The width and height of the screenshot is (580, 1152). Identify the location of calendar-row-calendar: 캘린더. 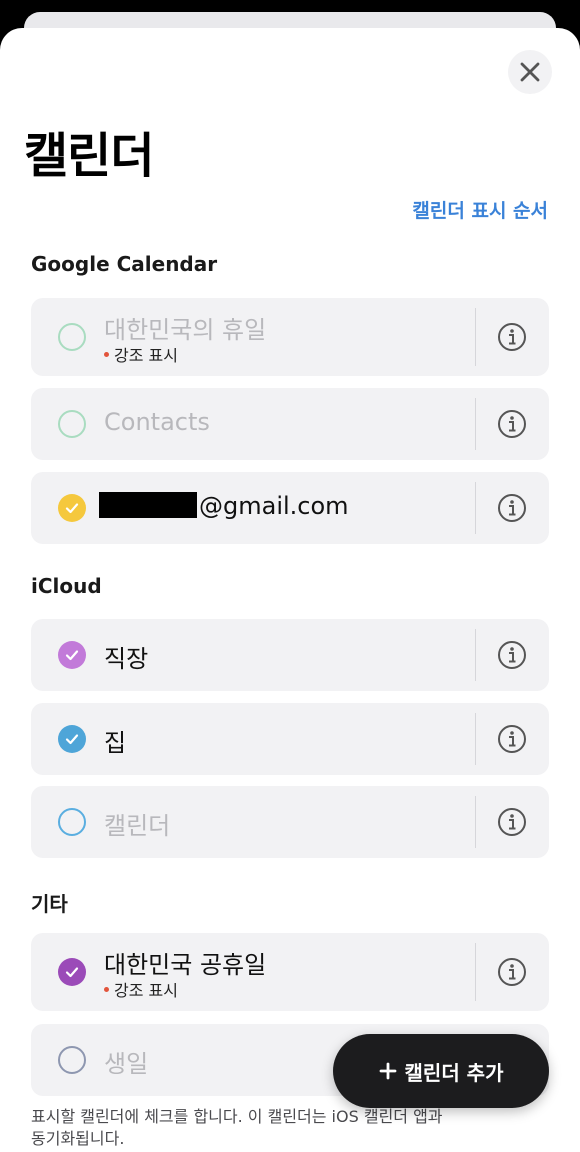
(290, 822).